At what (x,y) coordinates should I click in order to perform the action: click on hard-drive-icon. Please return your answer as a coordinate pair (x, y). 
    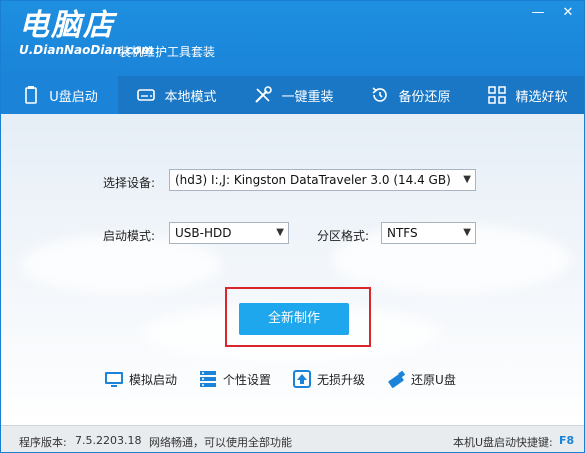
    Looking at the image, I should click on (146, 95).